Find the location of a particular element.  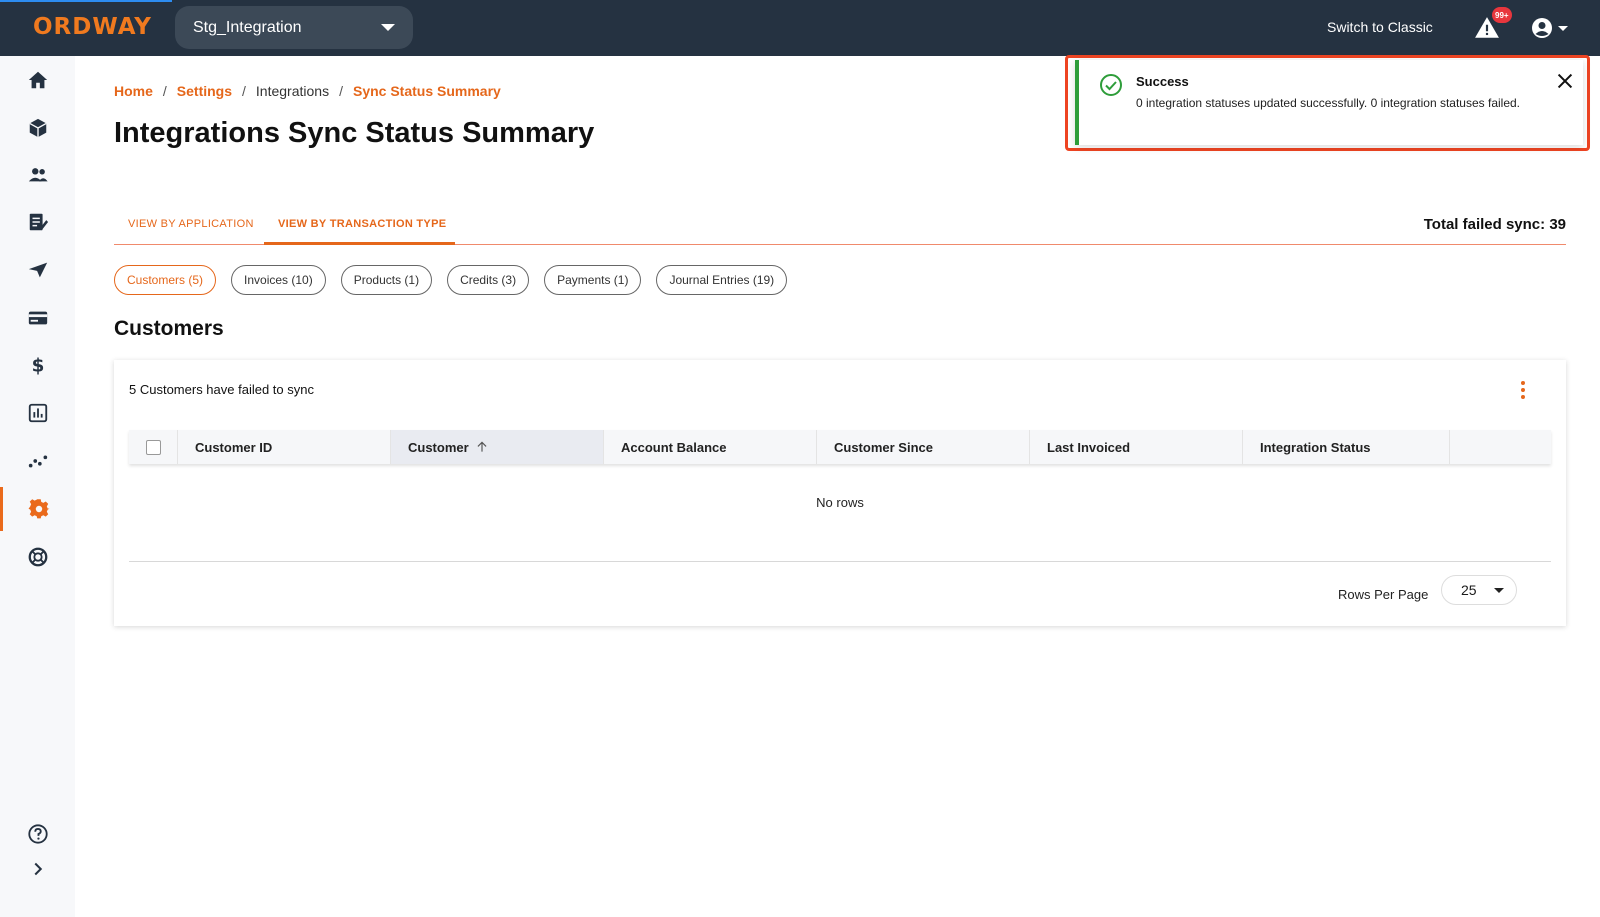

page-title: Integrations Sync Status Summary is located at coordinates (354, 133).